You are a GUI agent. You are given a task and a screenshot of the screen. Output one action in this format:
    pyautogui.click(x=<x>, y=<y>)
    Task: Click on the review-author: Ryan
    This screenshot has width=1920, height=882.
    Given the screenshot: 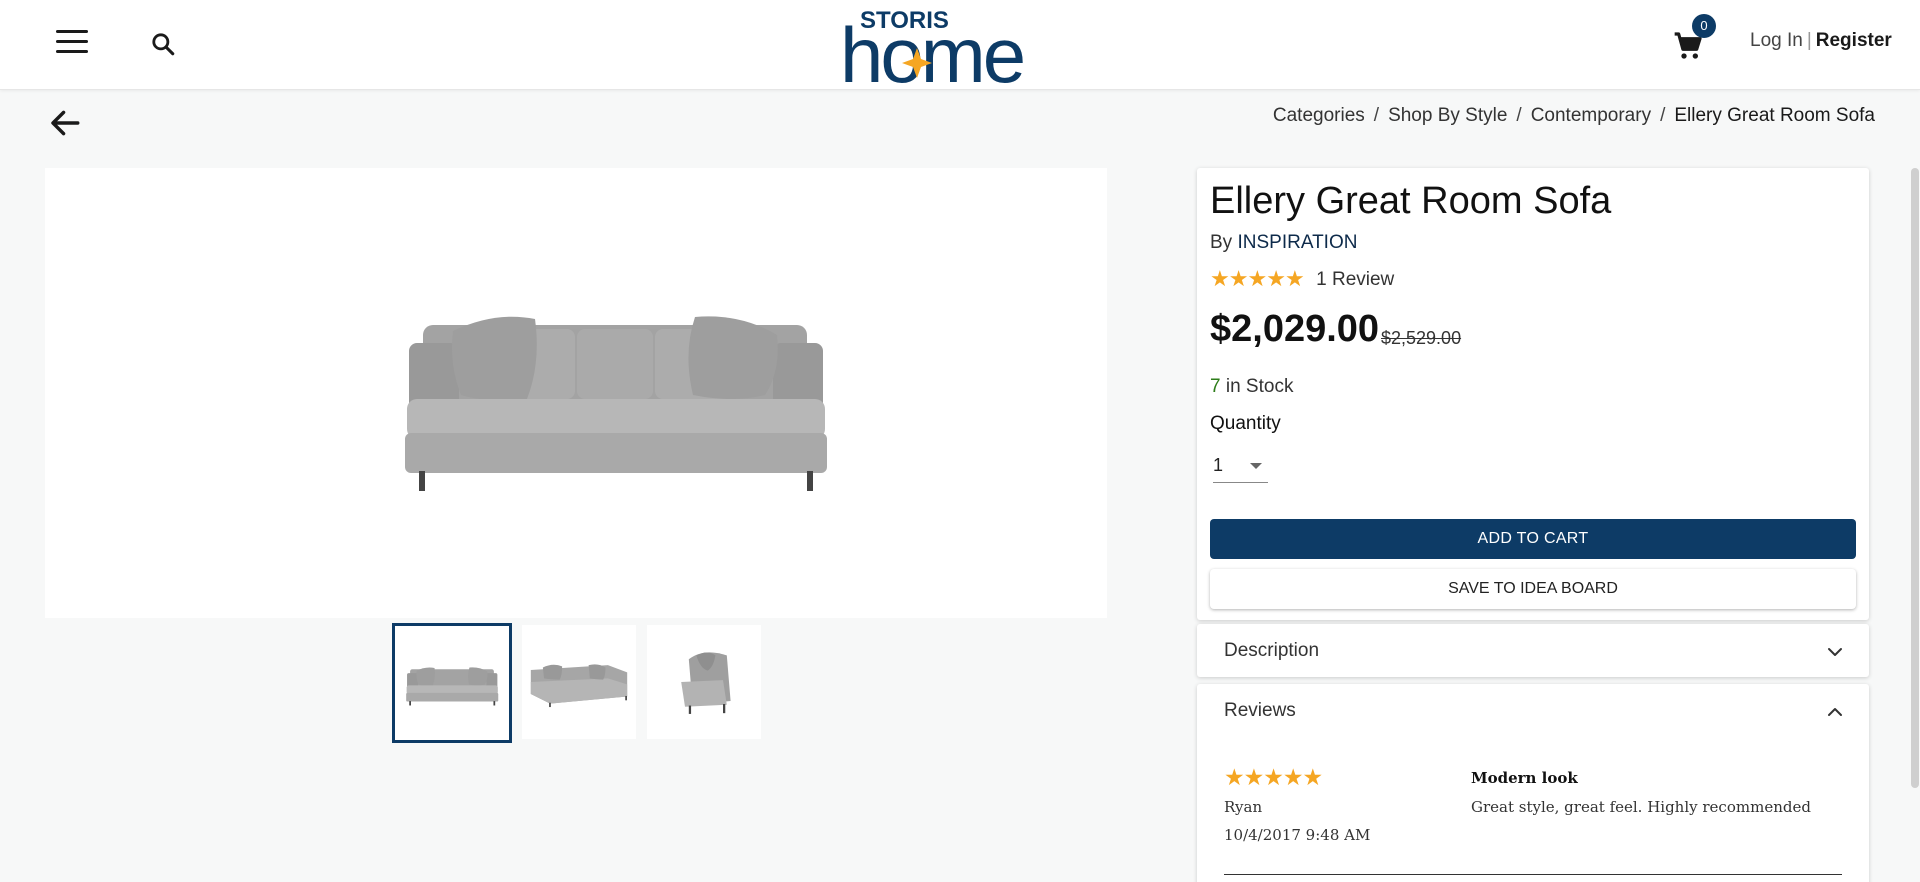 What is the action you would take?
    pyautogui.click(x=1243, y=807)
    